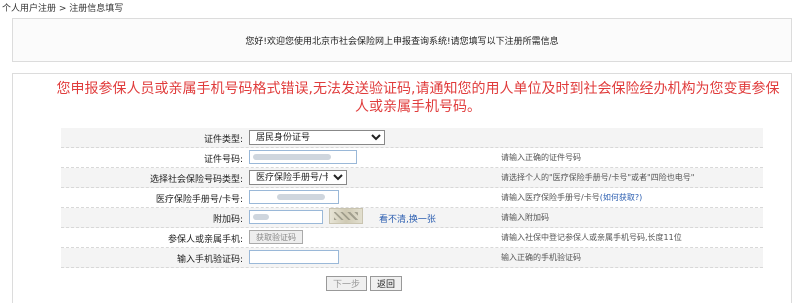  Describe the element at coordinates (541, 157) in the screenshot. I see `id-number-hint: 请输入正确的证件号码` at that location.